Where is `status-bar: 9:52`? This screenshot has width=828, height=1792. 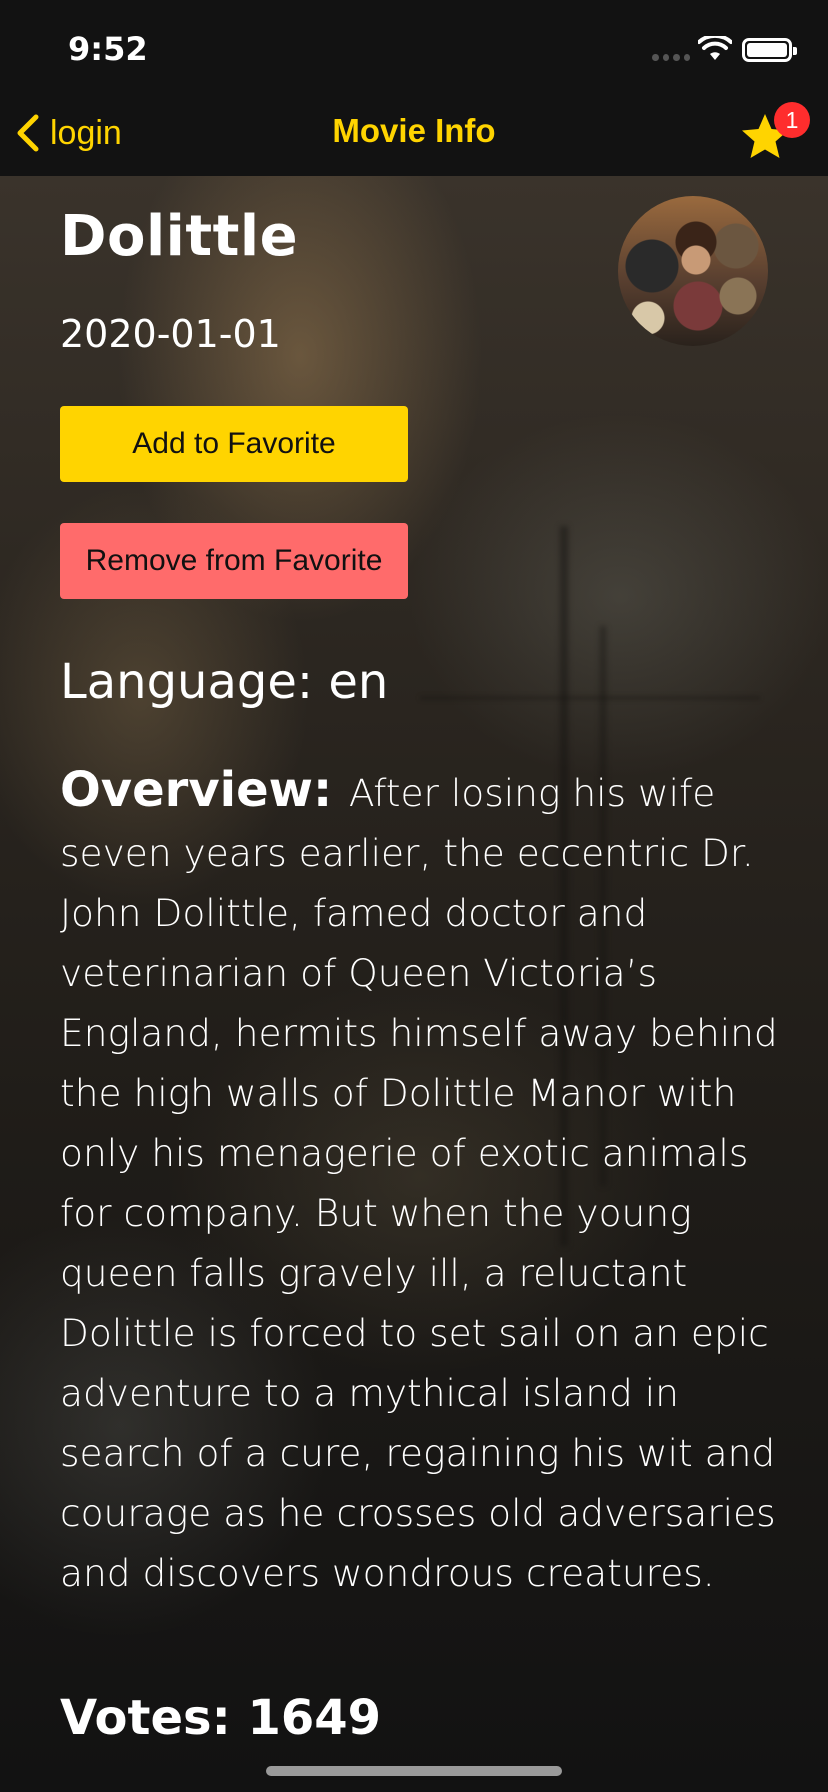
status-bar: 9:52 is located at coordinates (414, 44).